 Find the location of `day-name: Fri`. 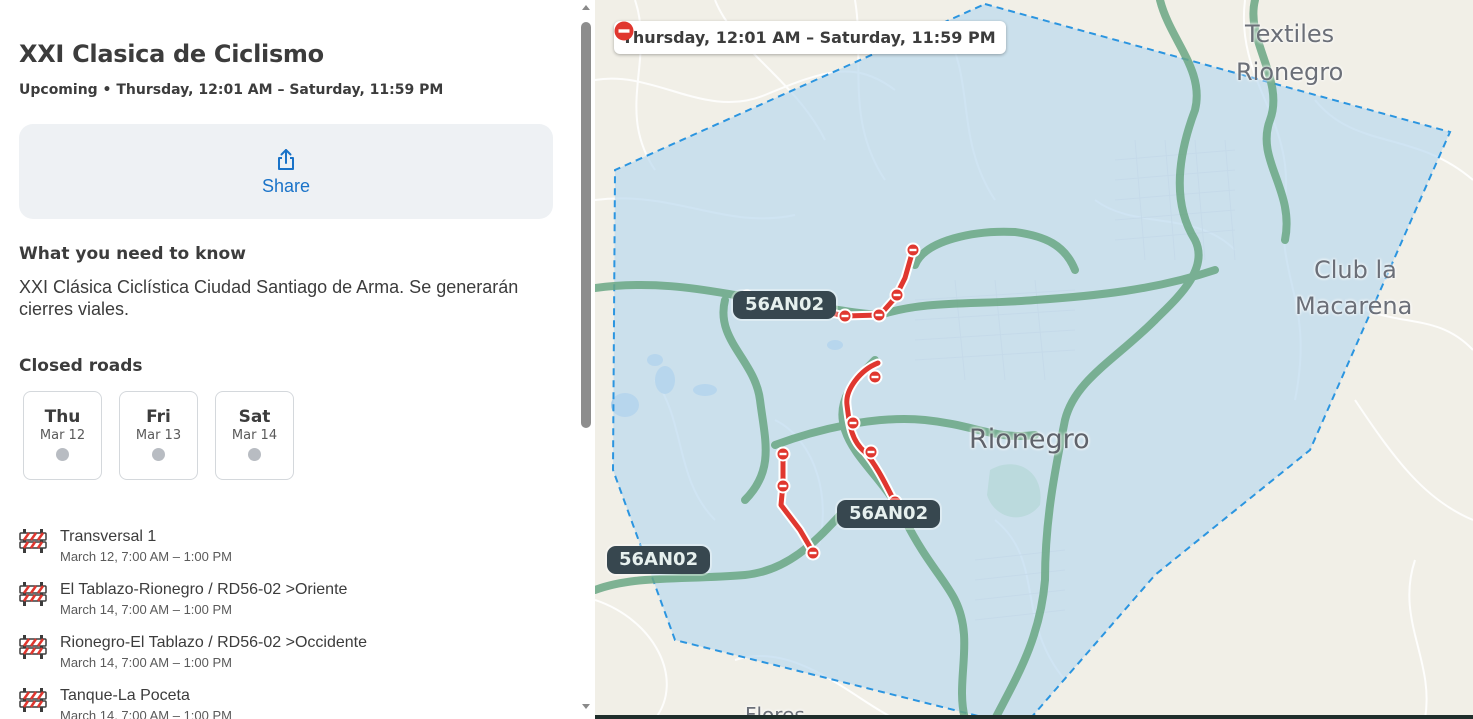

day-name: Fri is located at coordinates (158, 417).